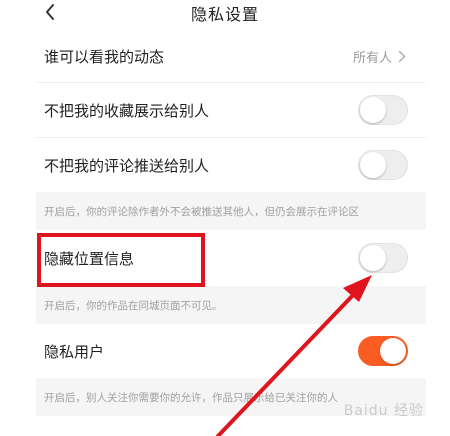 The image size is (450, 436). Describe the element at coordinates (294, 355) in the screenshot. I see `annotation-arrow` at that location.